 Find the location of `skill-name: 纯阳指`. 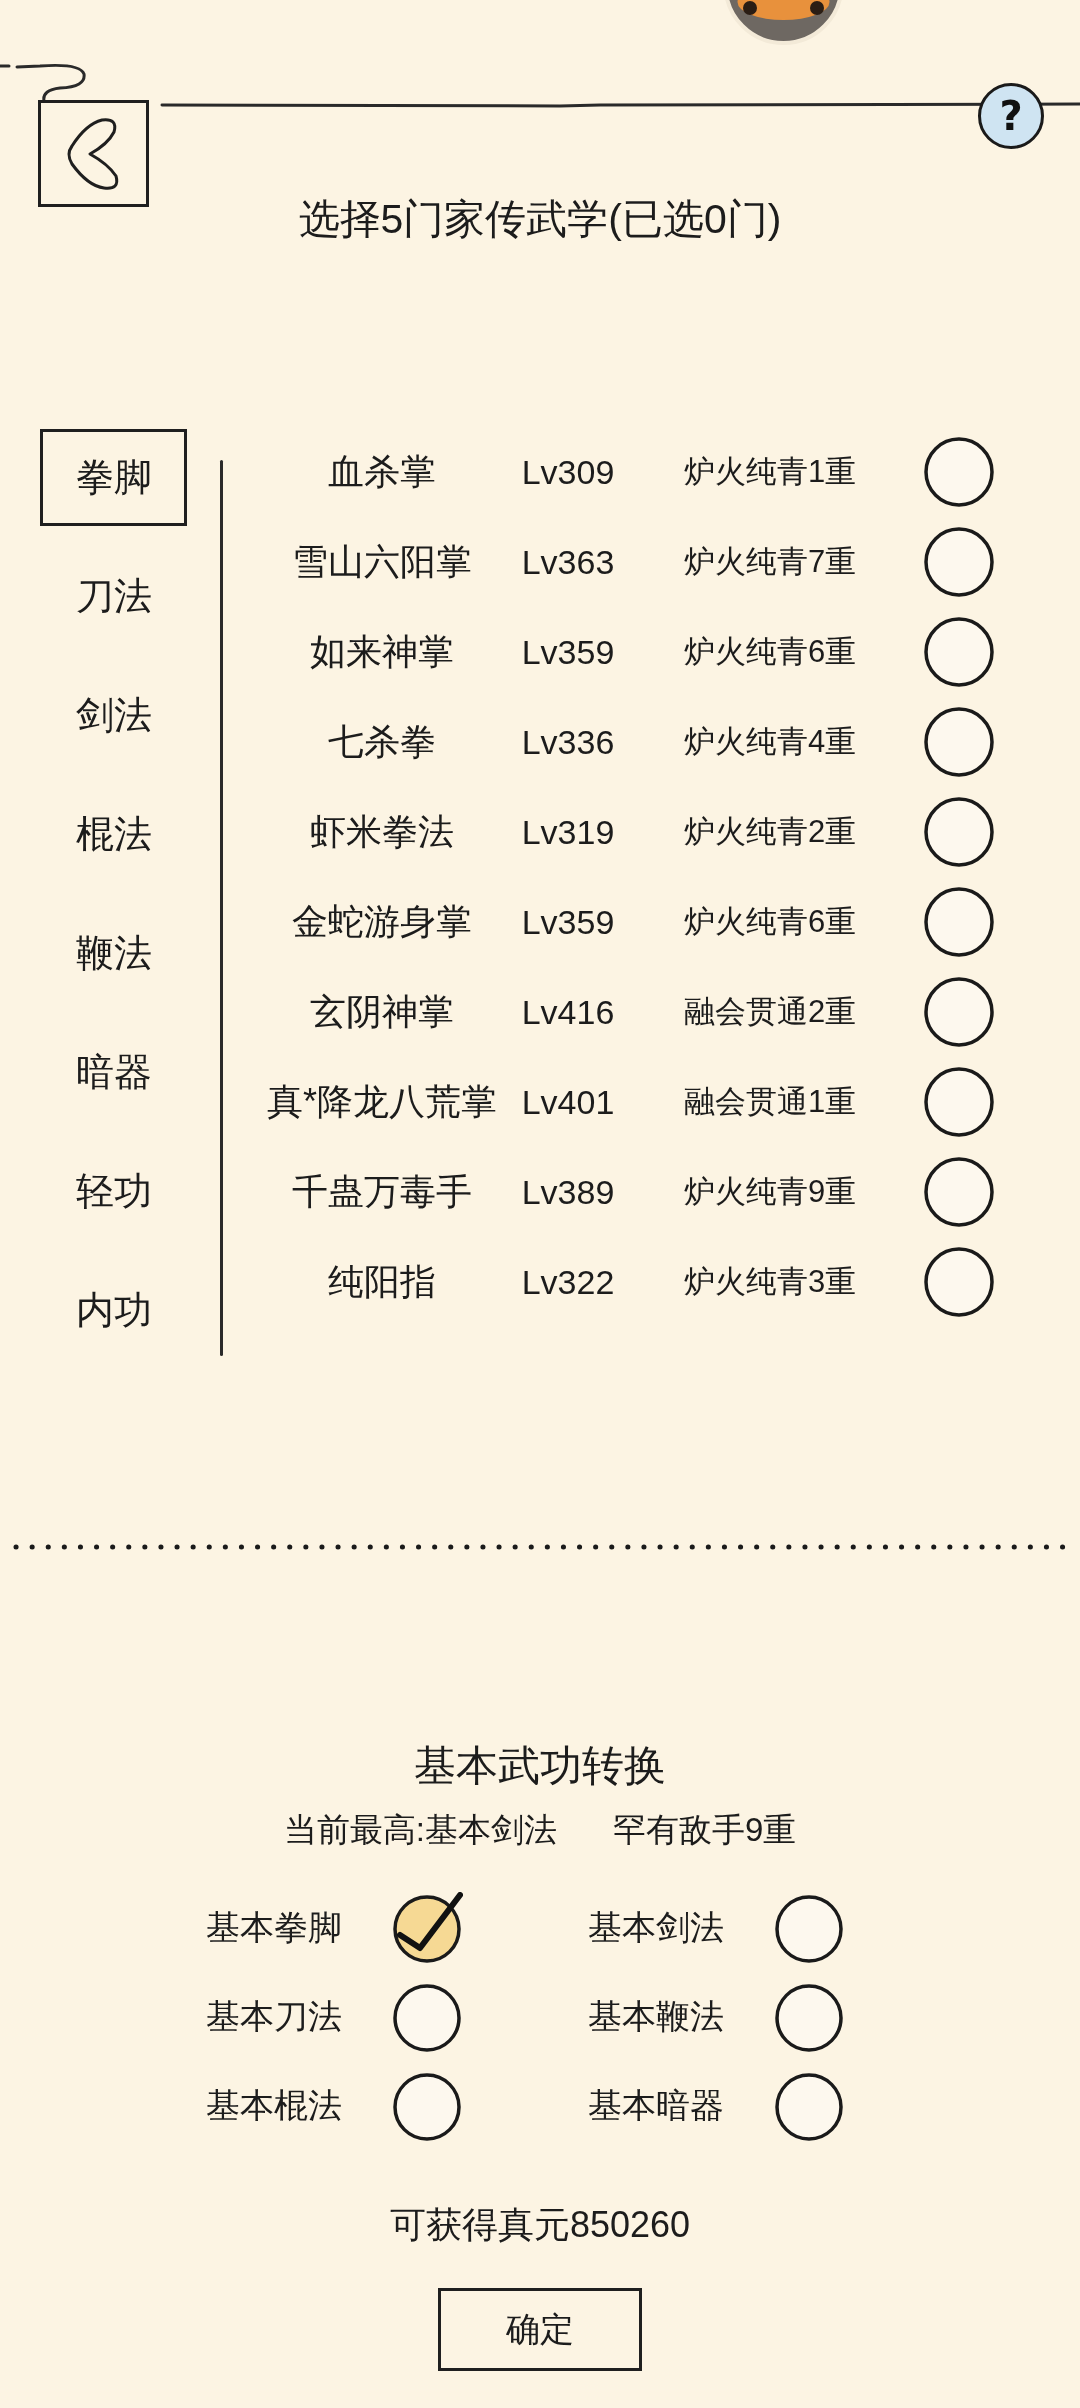

skill-name: 纯阳指 is located at coordinates (382, 1281).